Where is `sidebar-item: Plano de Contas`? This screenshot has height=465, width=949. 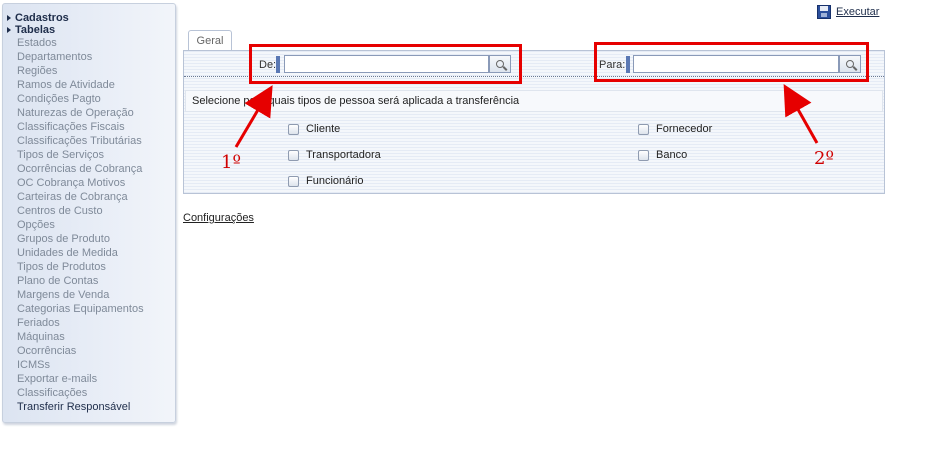
sidebar-item: Plano de Contas is located at coordinates (96, 281).